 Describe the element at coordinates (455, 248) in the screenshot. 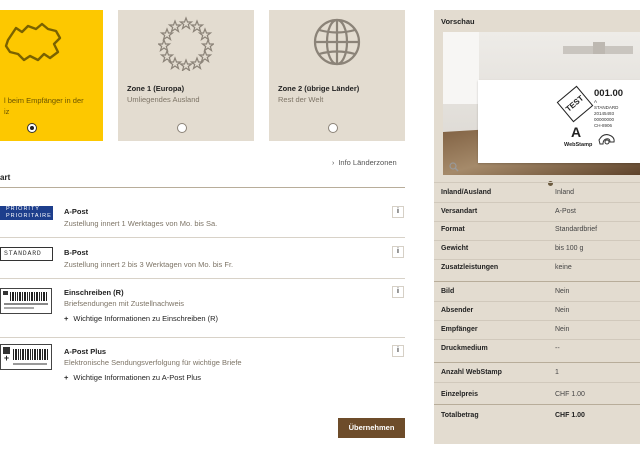

I see `preview-label: Gewicht` at that location.